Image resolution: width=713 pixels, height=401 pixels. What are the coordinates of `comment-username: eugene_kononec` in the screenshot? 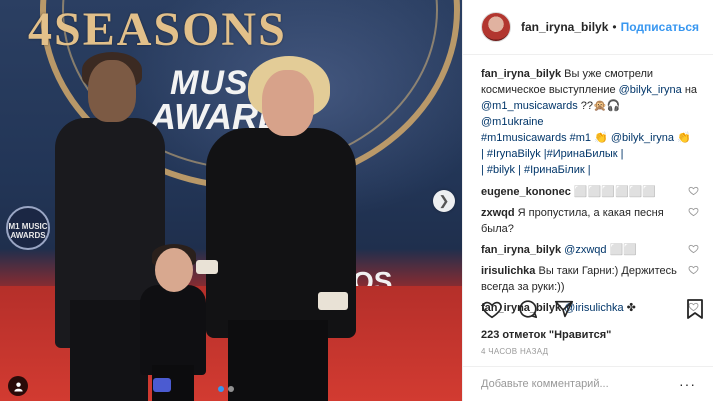 It's located at (526, 192).